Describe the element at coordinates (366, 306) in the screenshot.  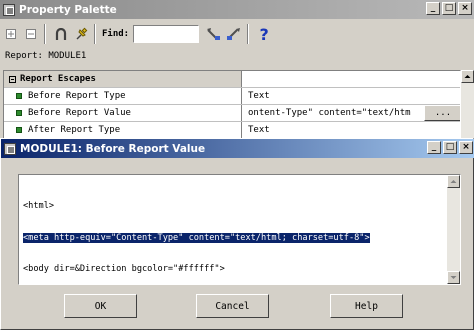
I see `help-button-dialog: Help` at that location.